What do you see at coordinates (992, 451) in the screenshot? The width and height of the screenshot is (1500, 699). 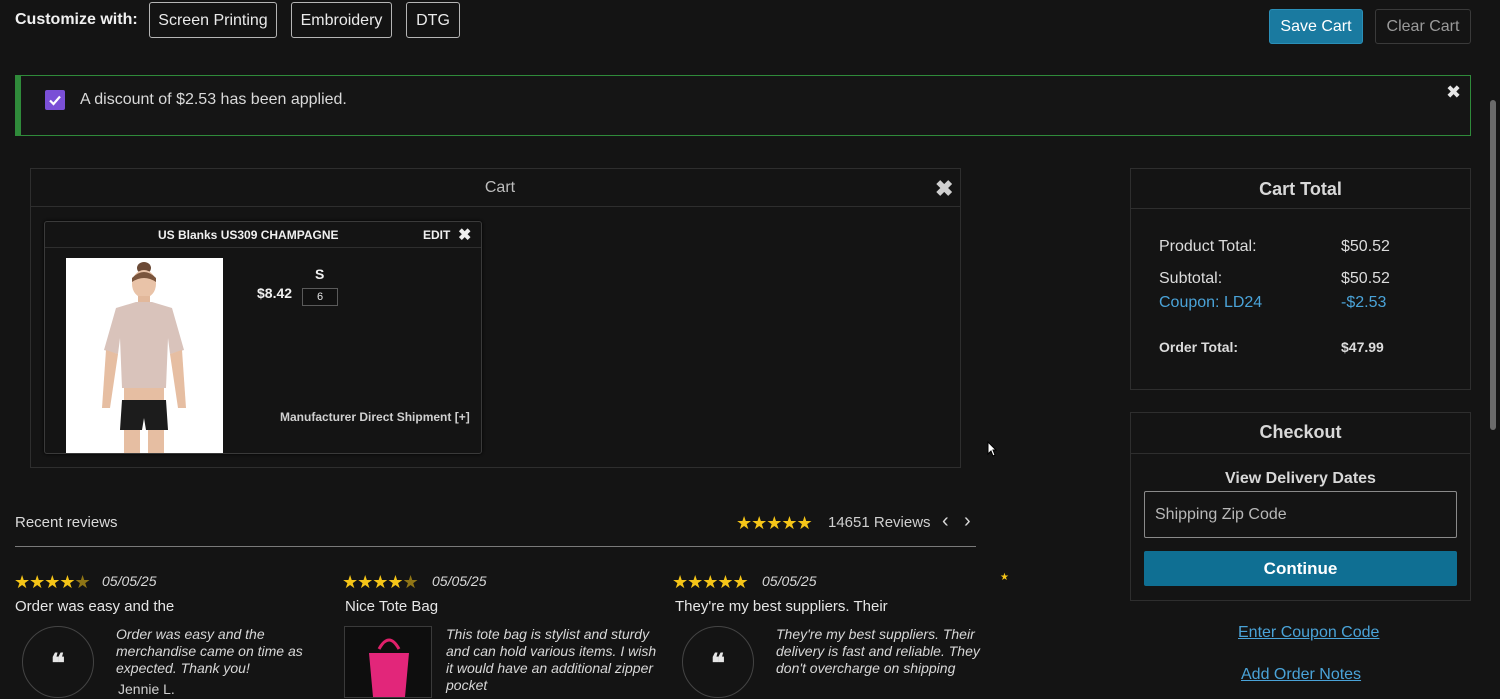 I see `mouse-cursor-icon` at bounding box center [992, 451].